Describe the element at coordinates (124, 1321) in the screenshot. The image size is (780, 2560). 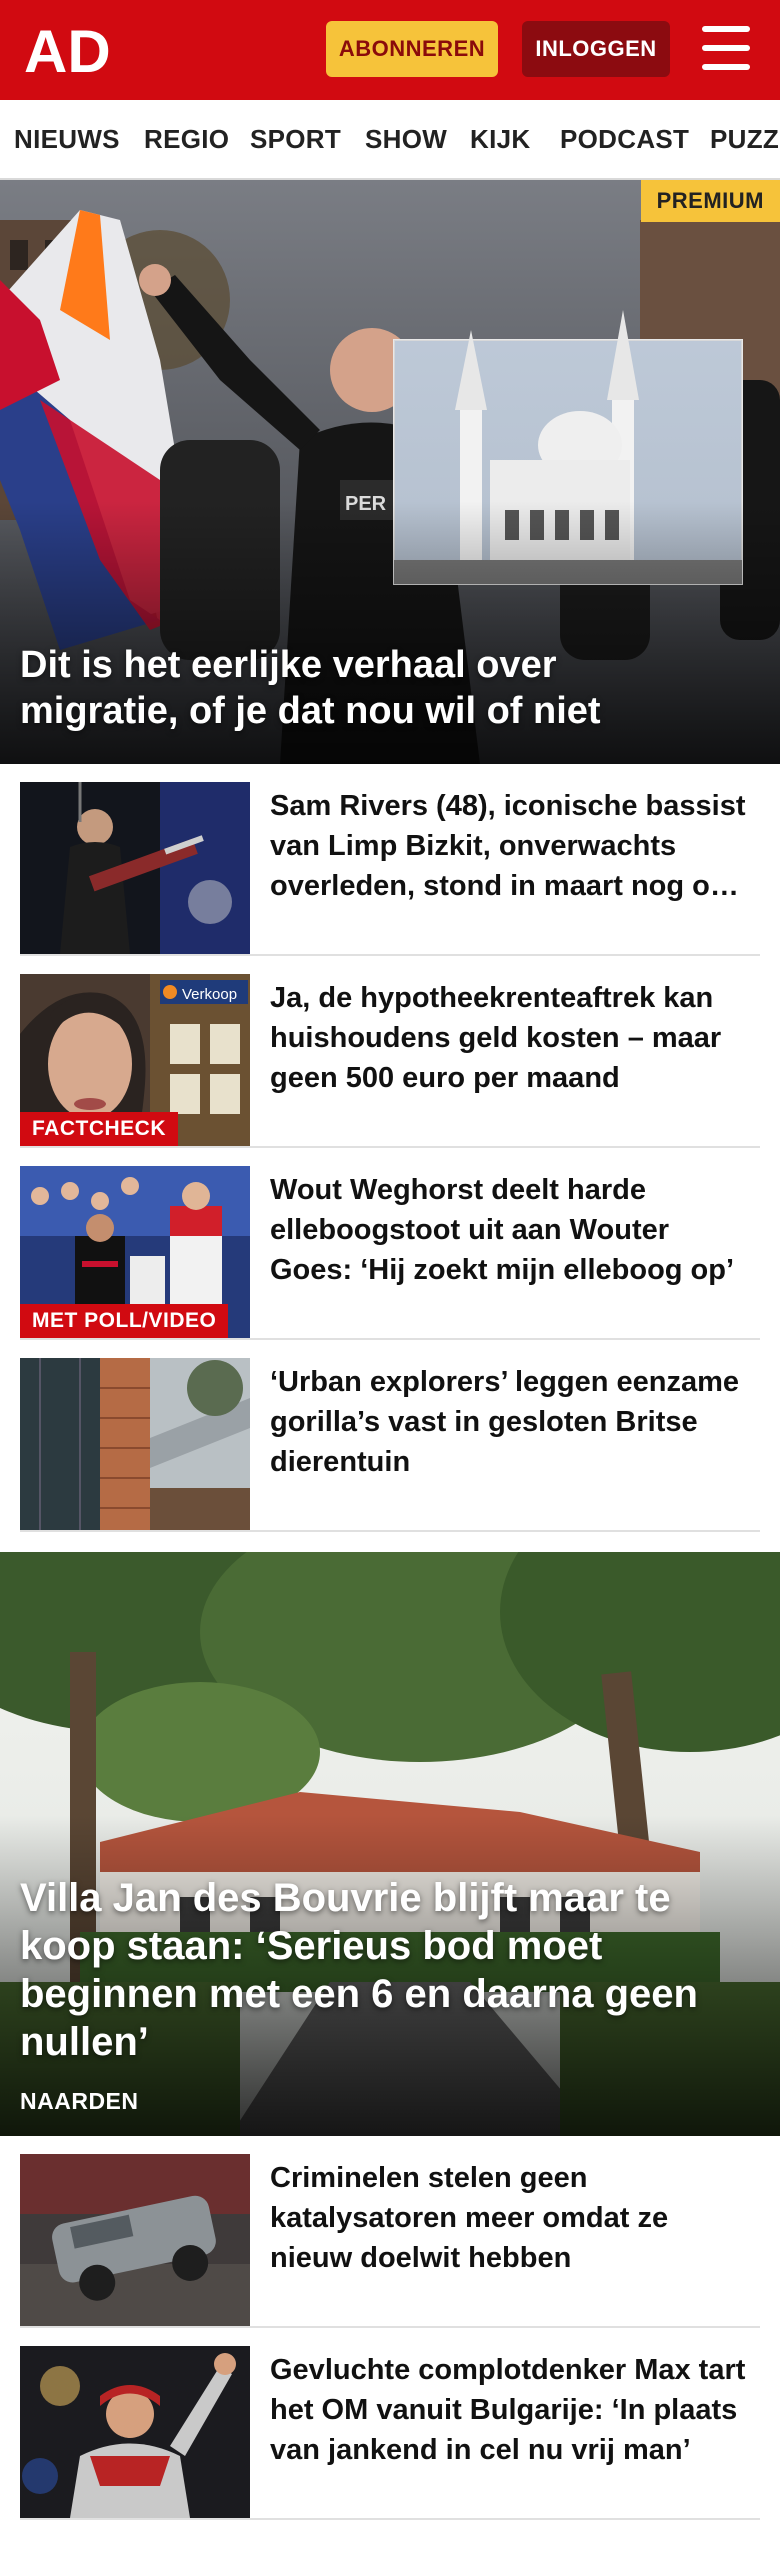
I see `poll-video-tag: MET POLL/VIDEO` at that location.